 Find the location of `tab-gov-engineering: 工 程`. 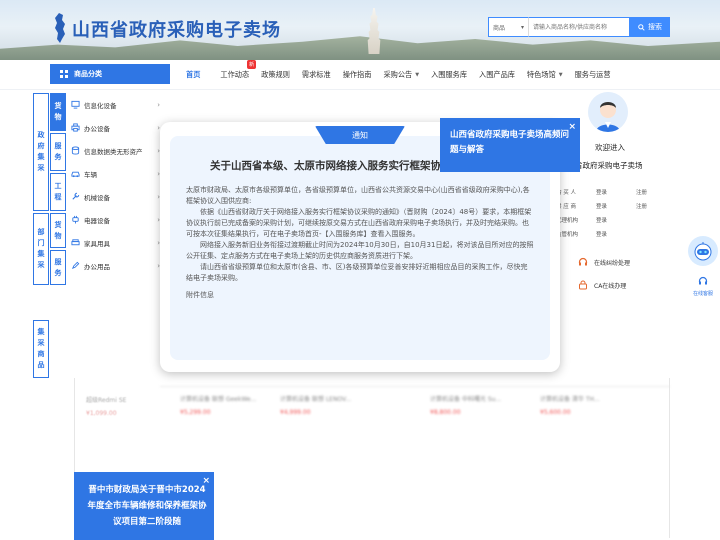

tab-gov-engineering: 工 程 is located at coordinates (58, 192).